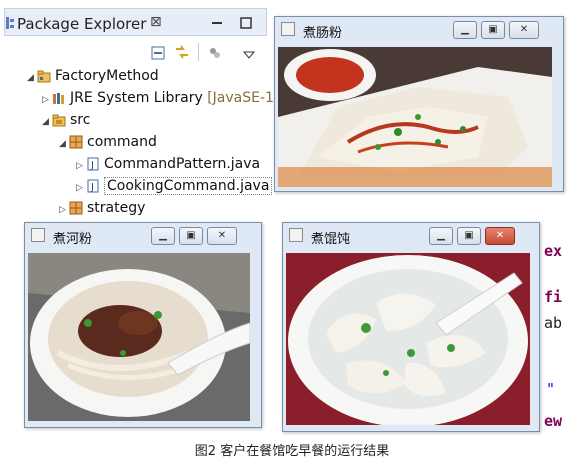 The width and height of the screenshot is (584, 466). I want to click on figure-caption: 图2 客户在餐馆吃早餐的运行结果, so click(292, 451).